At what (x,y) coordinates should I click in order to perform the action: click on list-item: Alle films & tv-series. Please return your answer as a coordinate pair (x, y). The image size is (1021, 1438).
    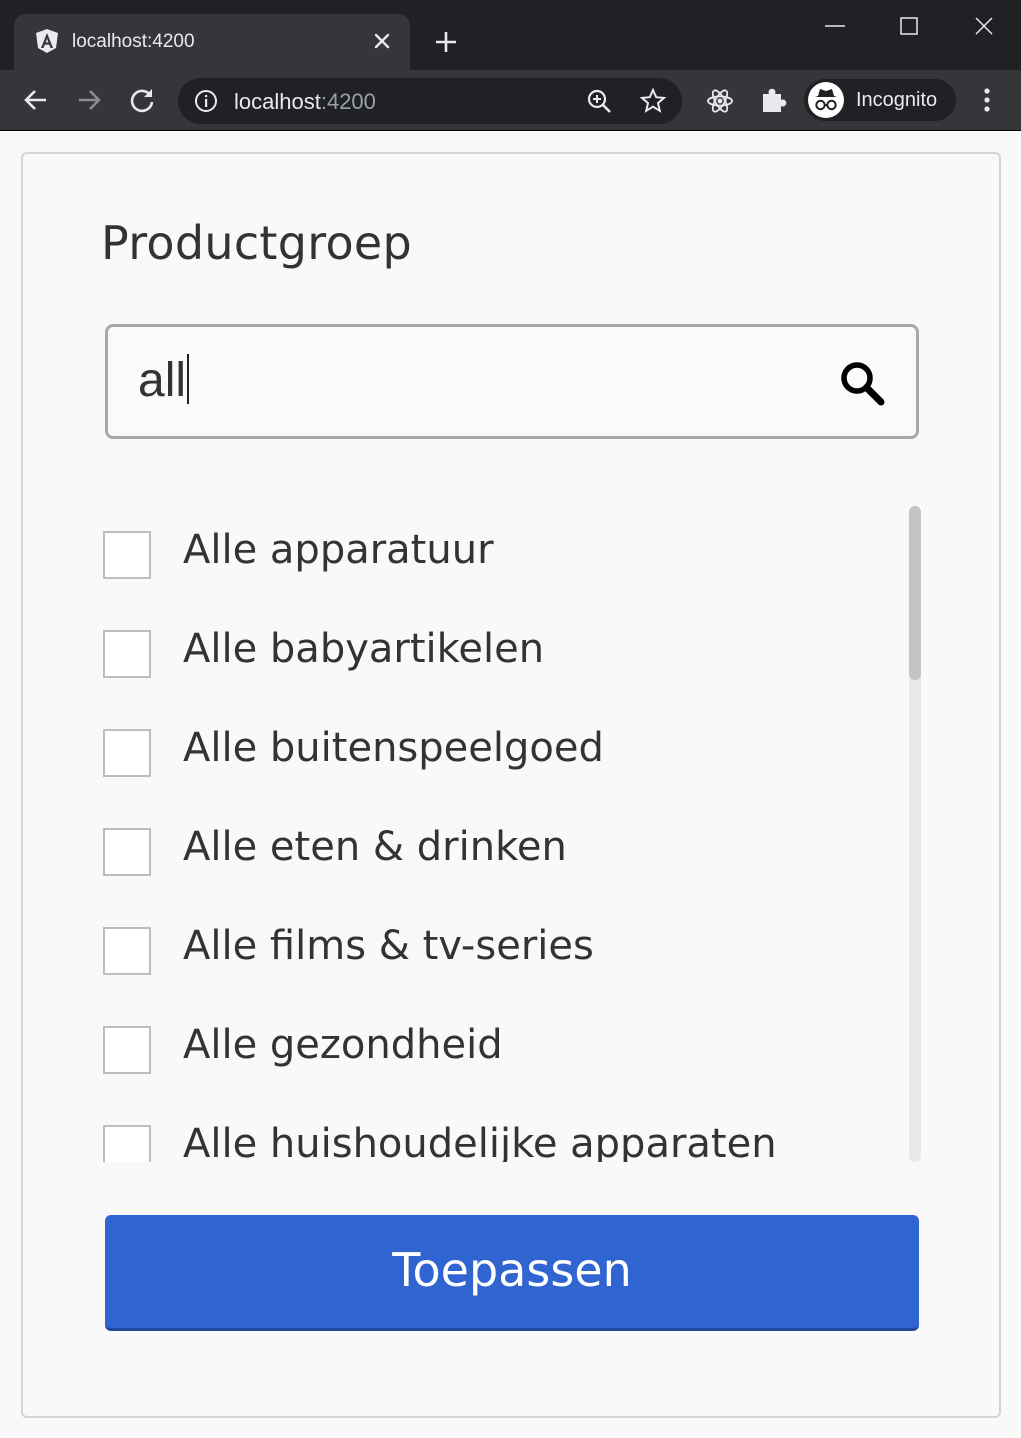
    Looking at the image, I should click on (501, 954).